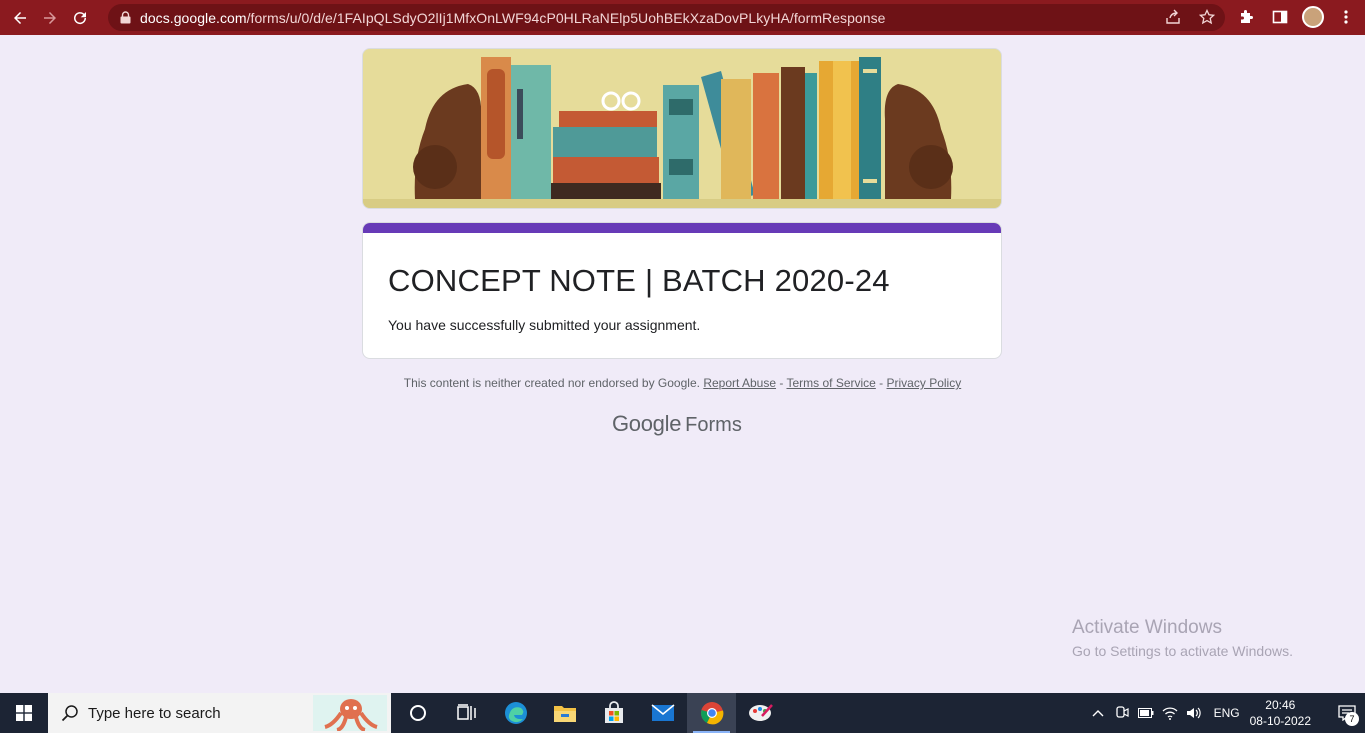 The height and width of the screenshot is (733, 1365). I want to click on clock-time: 20:46, so click(1280, 705).